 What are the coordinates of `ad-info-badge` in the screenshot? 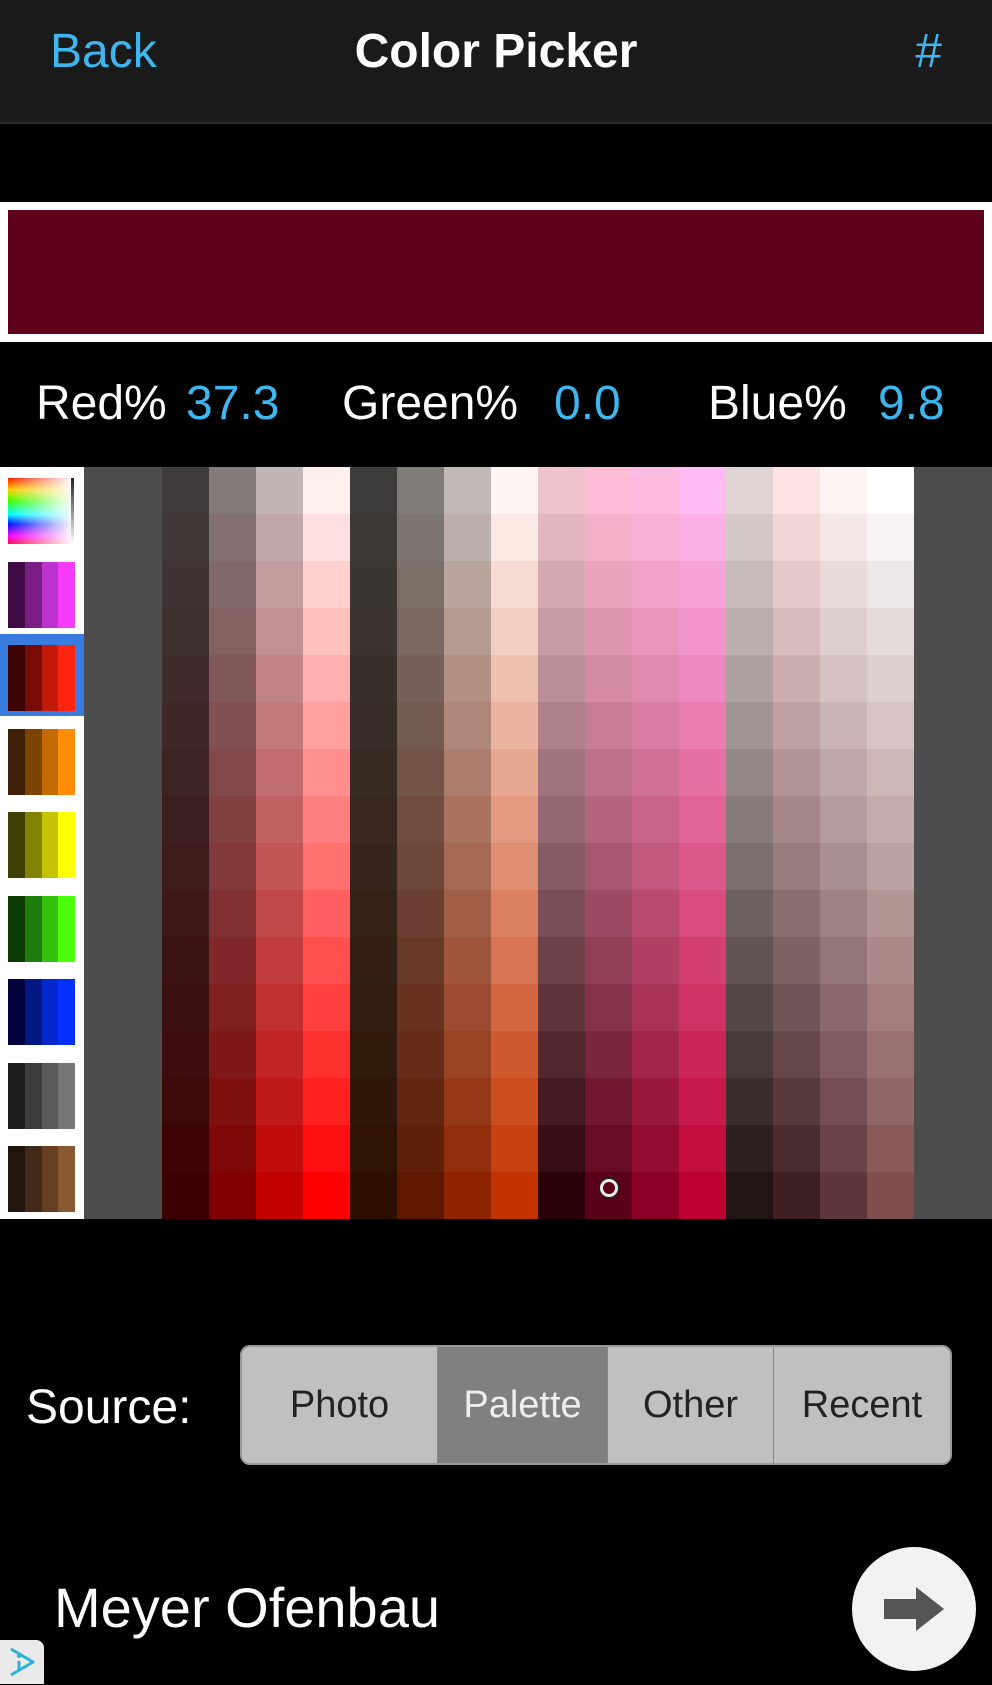 It's located at (22, 1662).